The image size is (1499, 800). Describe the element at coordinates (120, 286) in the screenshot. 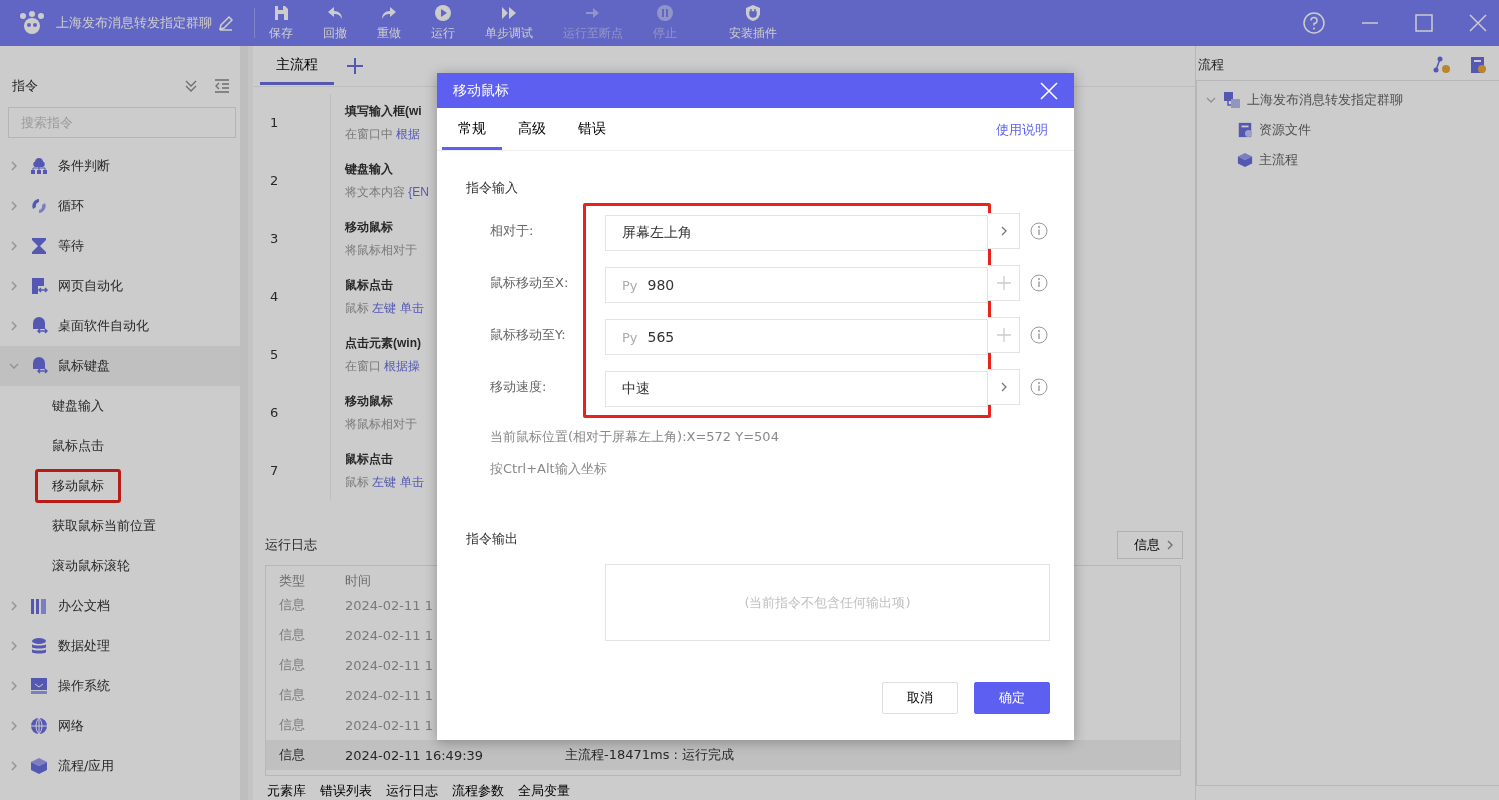

I see `sidebar-category: 网页自动化` at that location.